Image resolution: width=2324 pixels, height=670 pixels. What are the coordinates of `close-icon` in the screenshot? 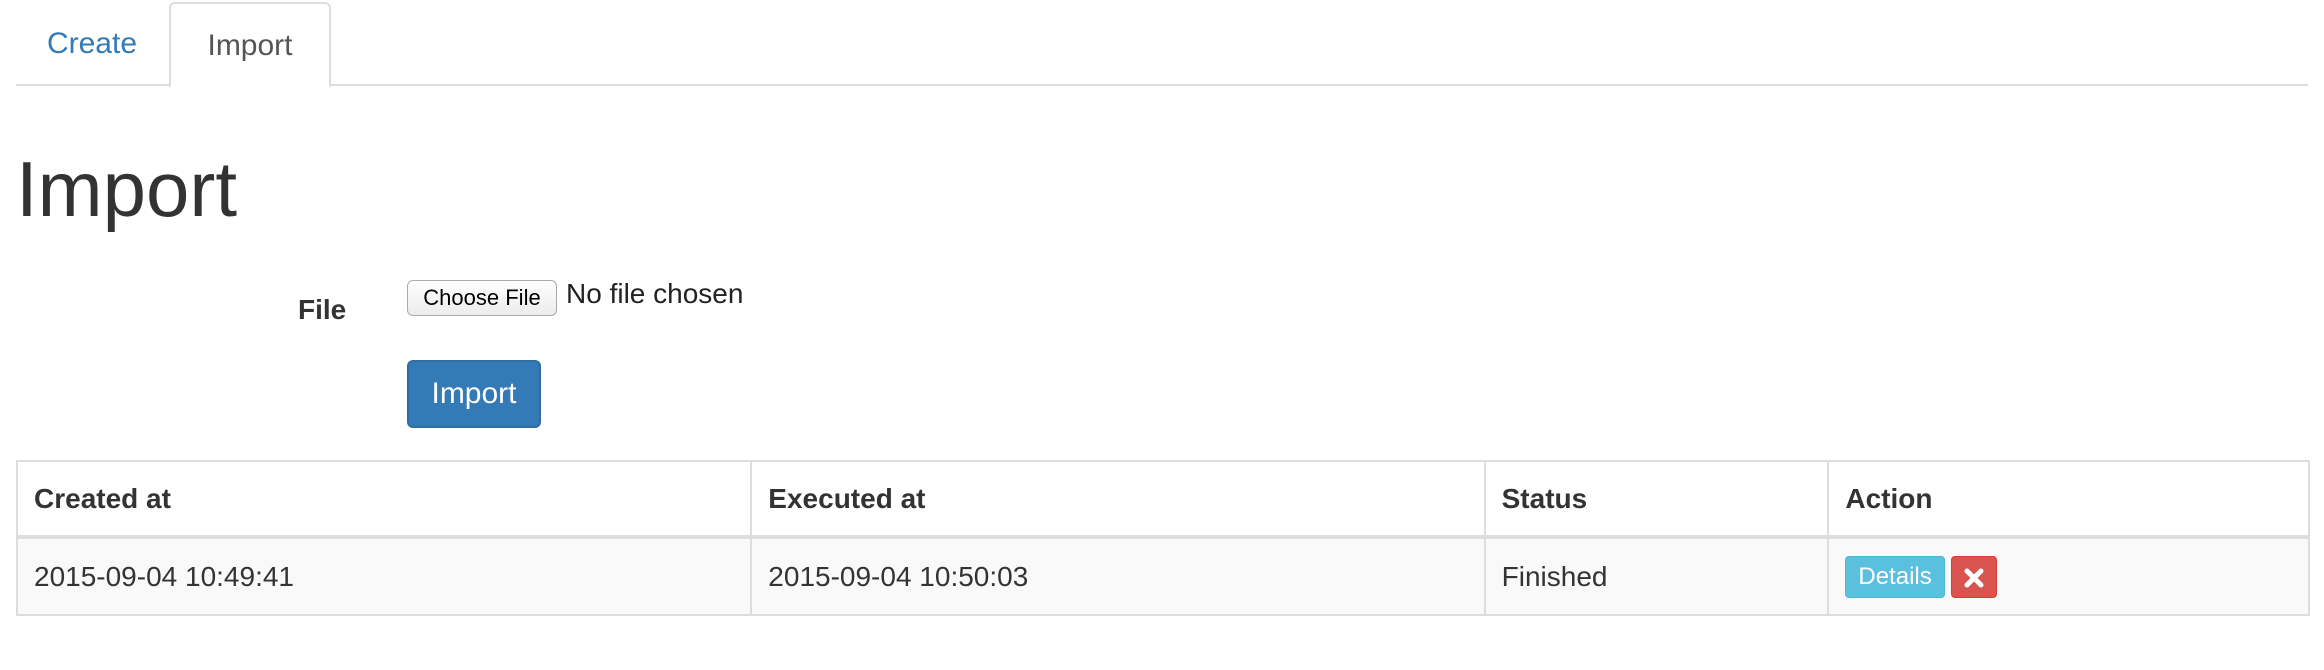 It's located at (1974, 578).